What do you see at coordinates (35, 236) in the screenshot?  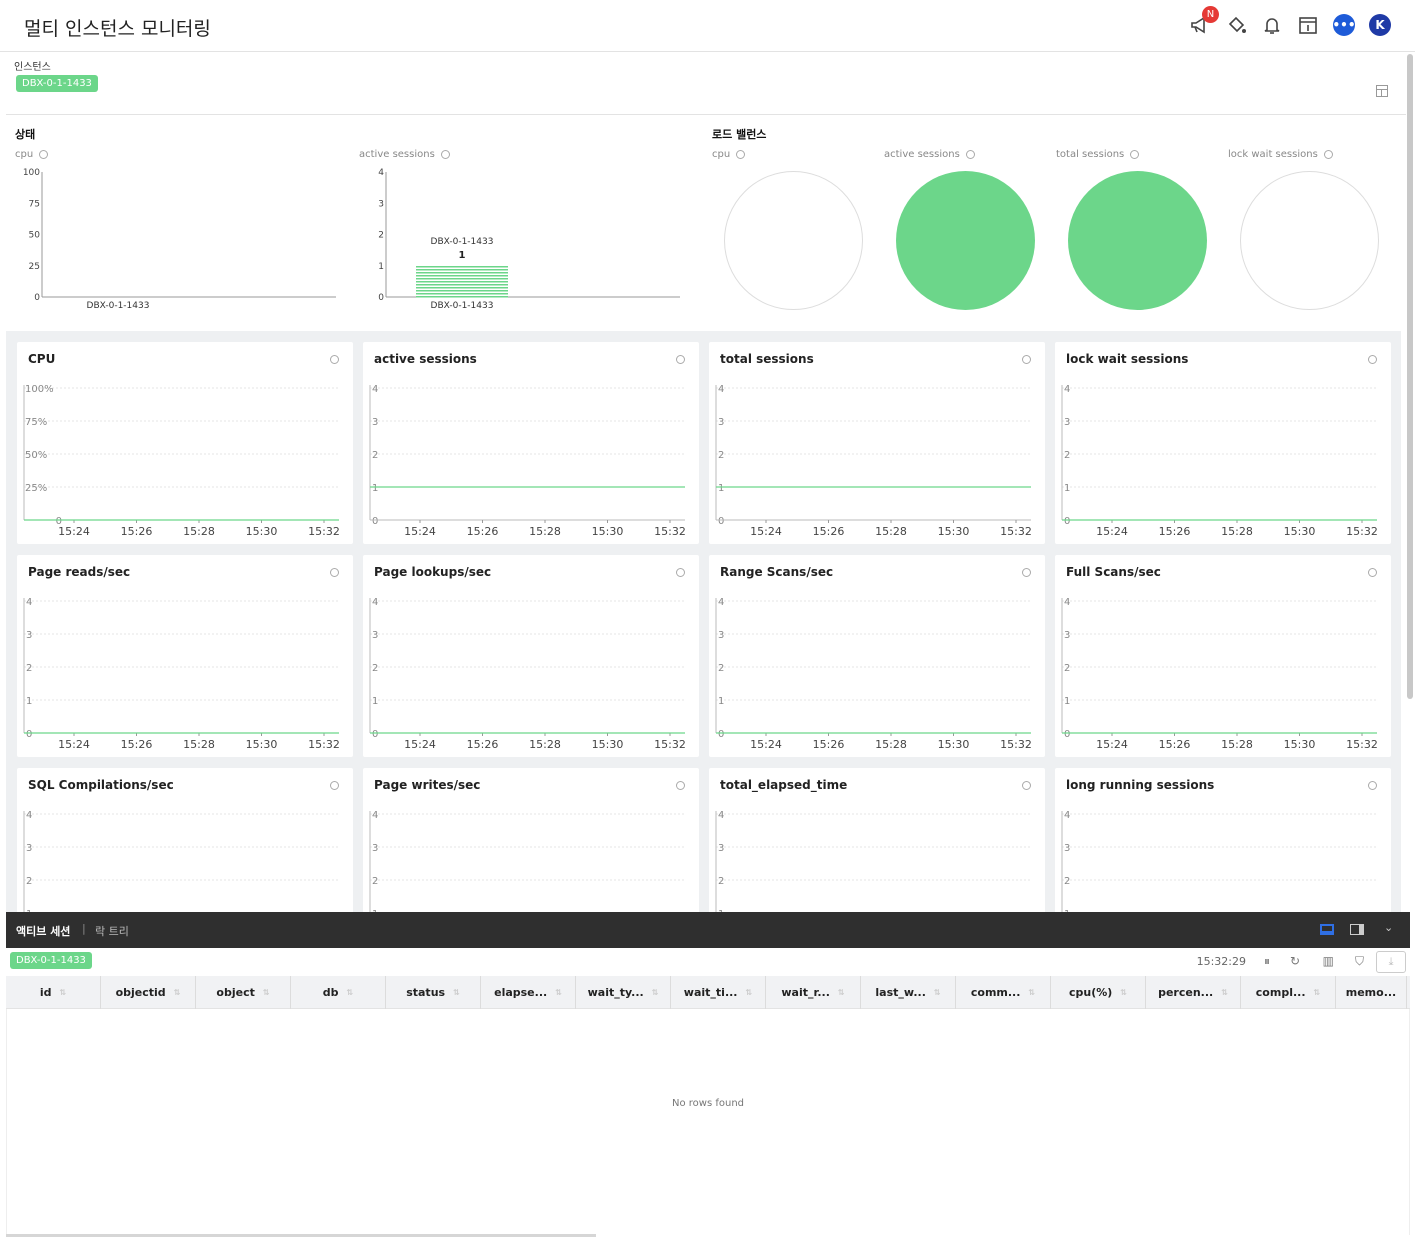 I see `y-tick-label: 50` at bounding box center [35, 236].